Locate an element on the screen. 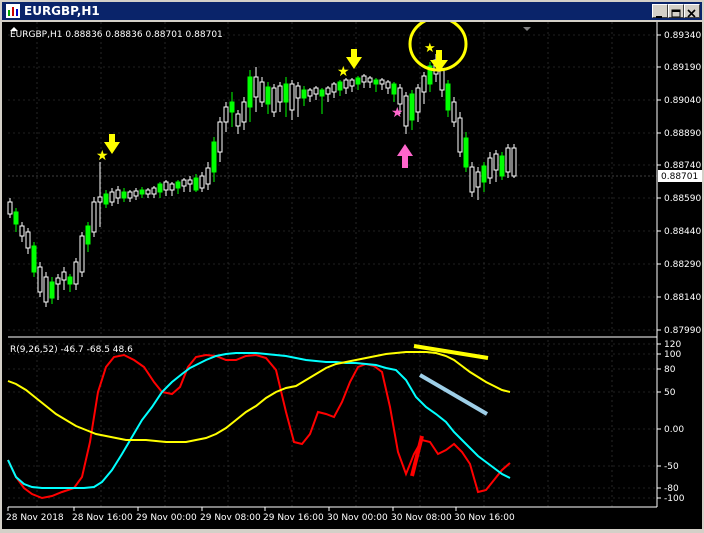  price-tick-label: 0.89190 is located at coordinates (682, 68).